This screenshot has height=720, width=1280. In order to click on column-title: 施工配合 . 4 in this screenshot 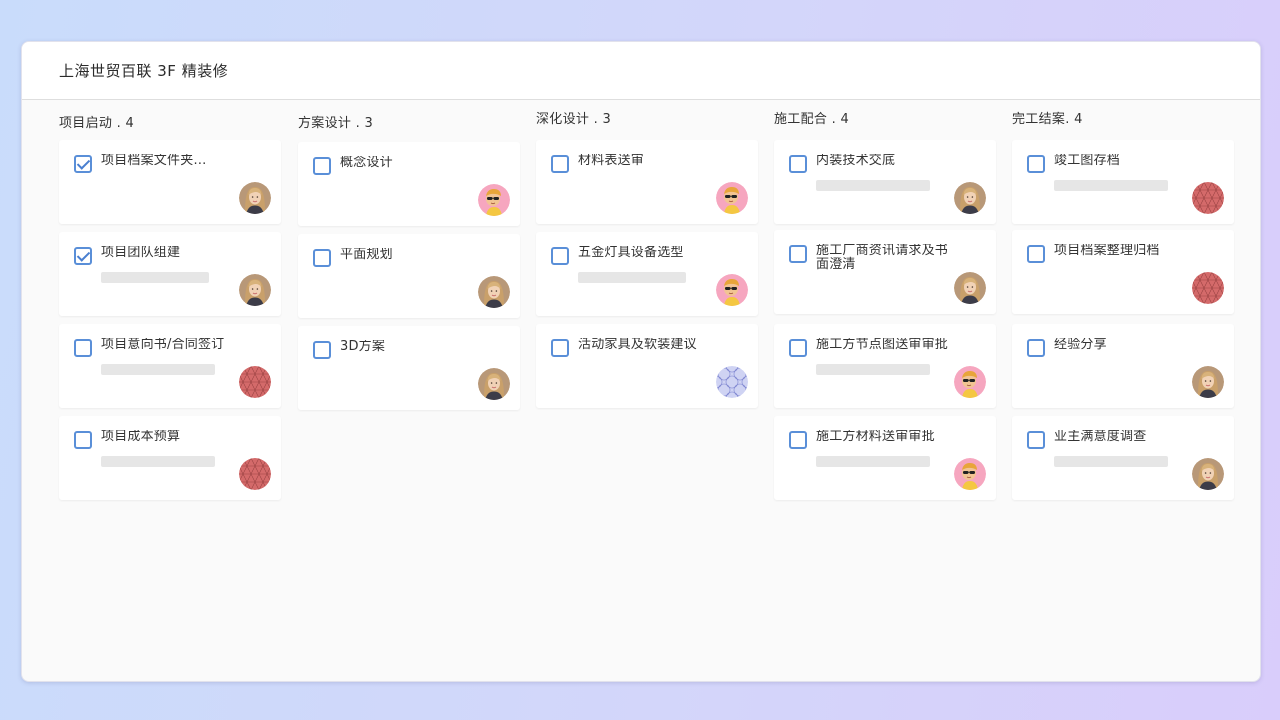, I will do `click(812, 119)`.